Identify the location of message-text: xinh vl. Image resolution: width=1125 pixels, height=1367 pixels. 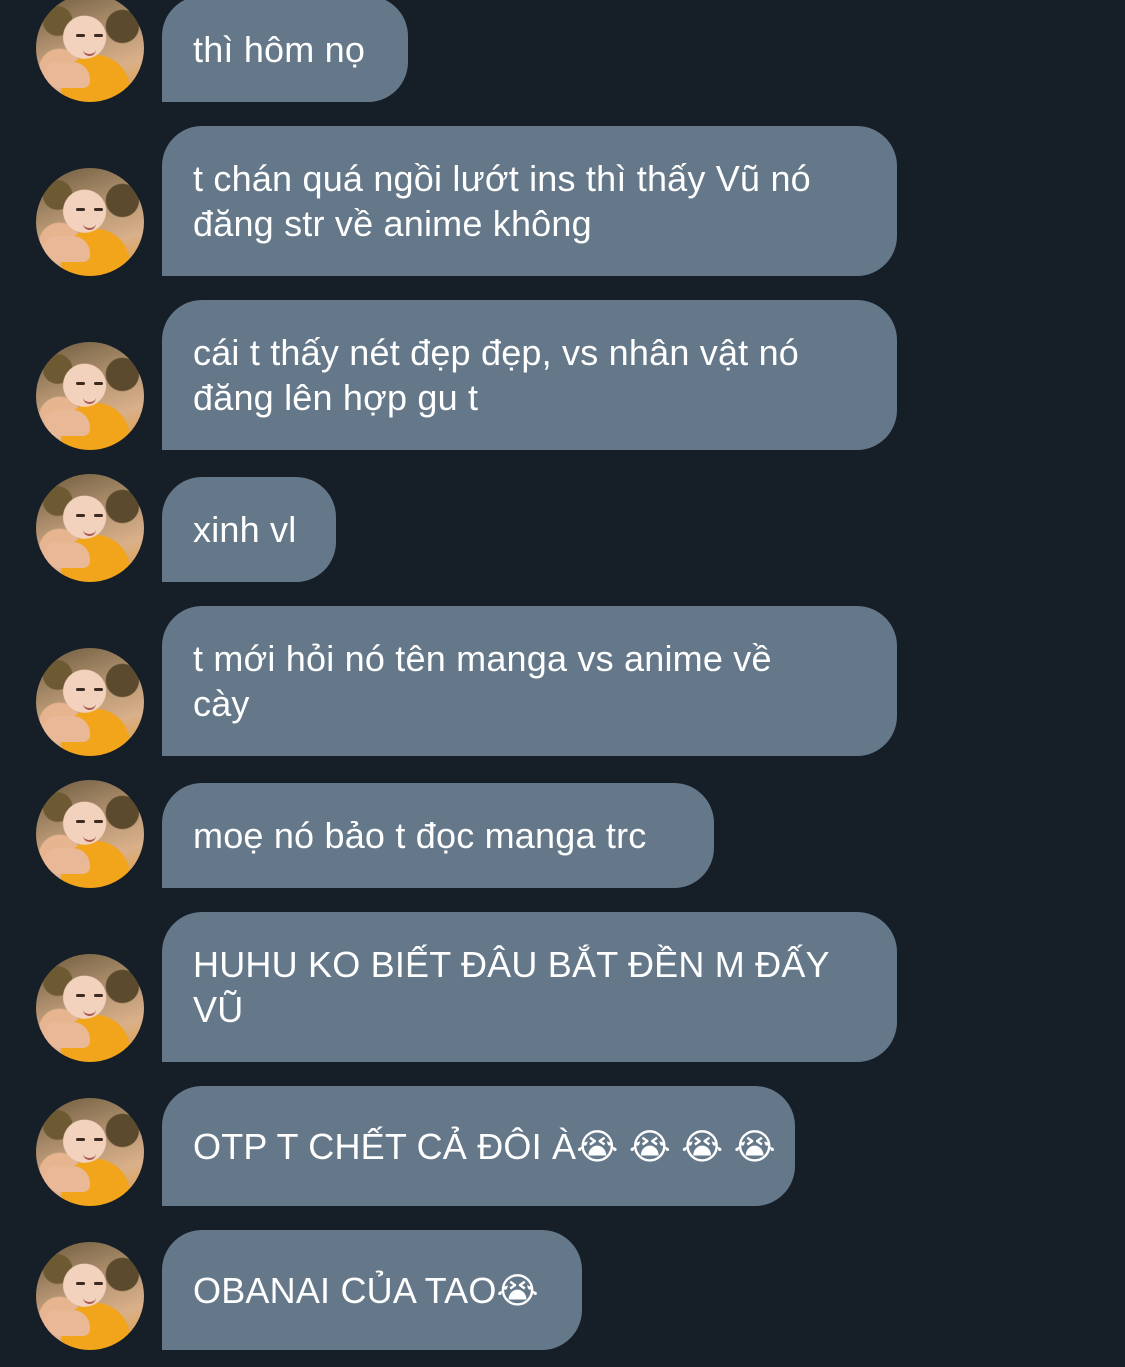
(245, 529).